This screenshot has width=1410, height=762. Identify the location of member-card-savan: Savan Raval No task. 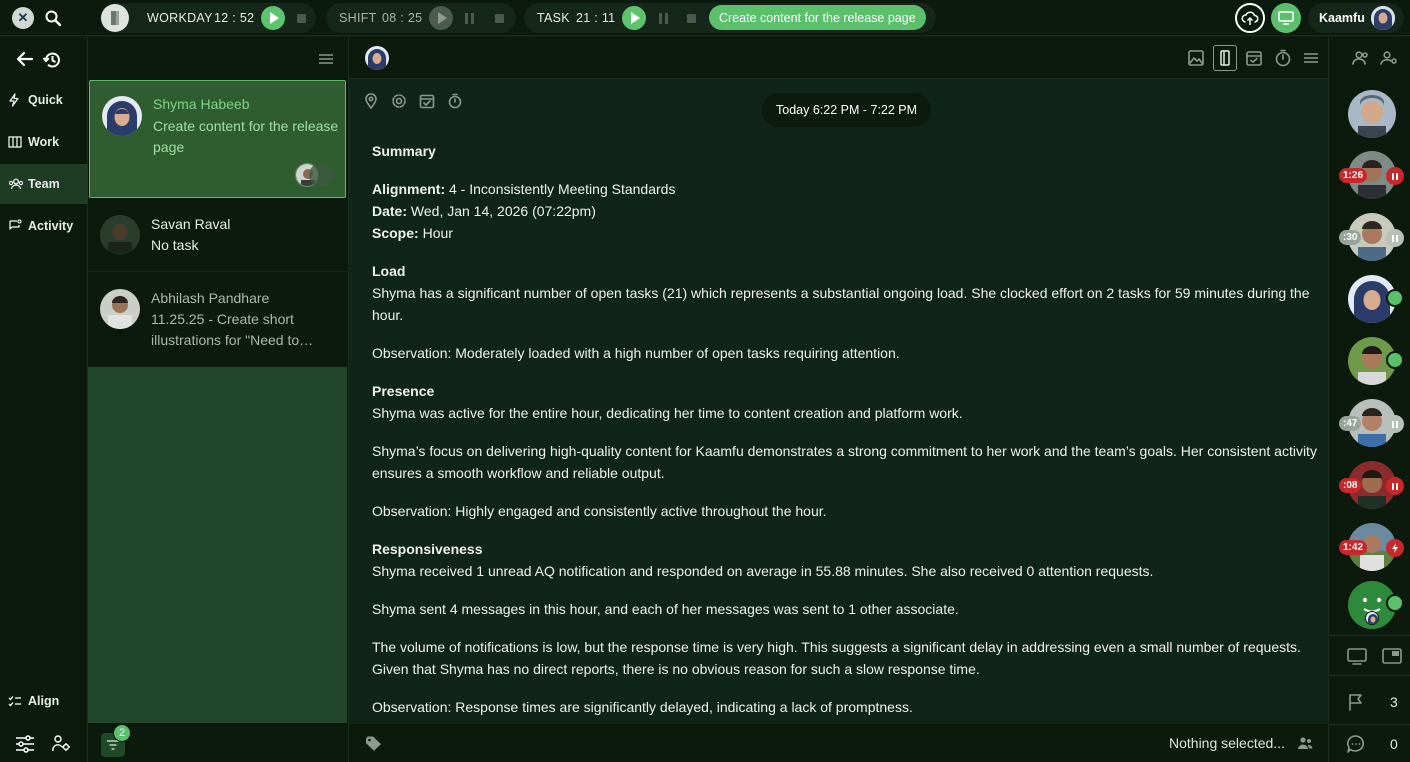
(217, 236).